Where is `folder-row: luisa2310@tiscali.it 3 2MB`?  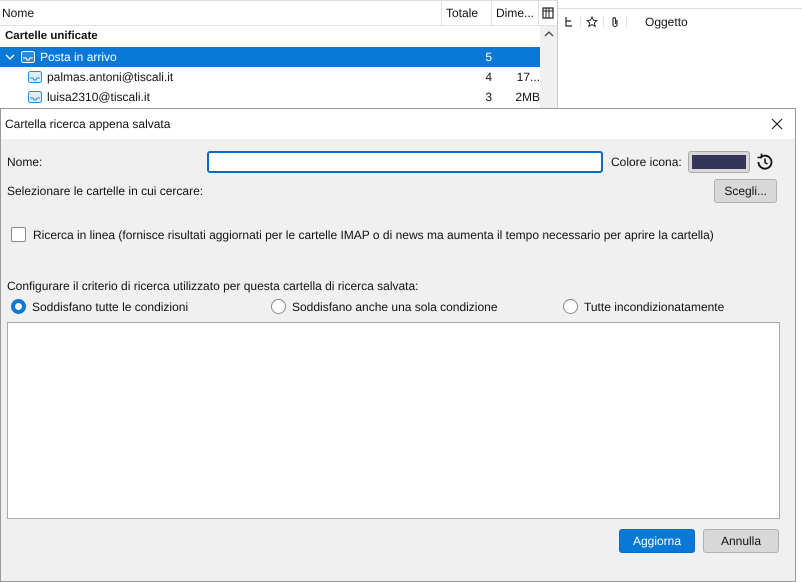
folder-row: luisa2310@tiscali.it 3 2MB is located at coordinates (270, 97).